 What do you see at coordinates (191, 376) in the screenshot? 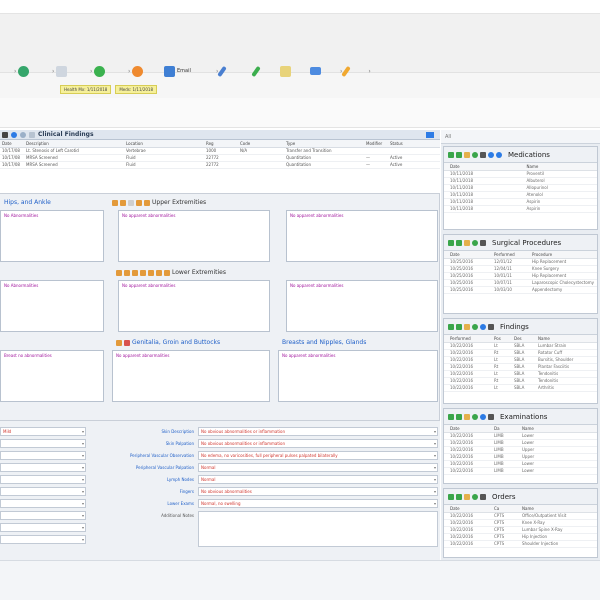
I see `genitalia-notes: No apparent abnormalities` at bounding box center [191, 376].